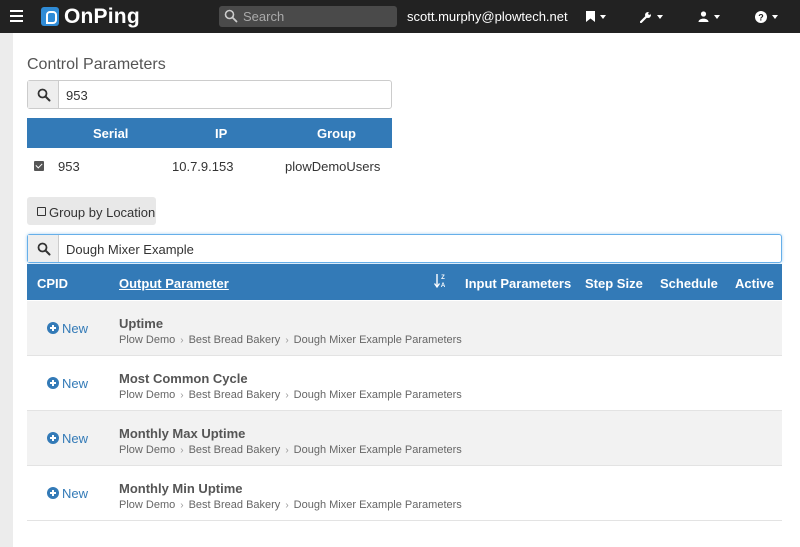  What do you see at coordinates (16, 16) in the screenshot?
I see `menu-icon` at bounding box center [16, 16].